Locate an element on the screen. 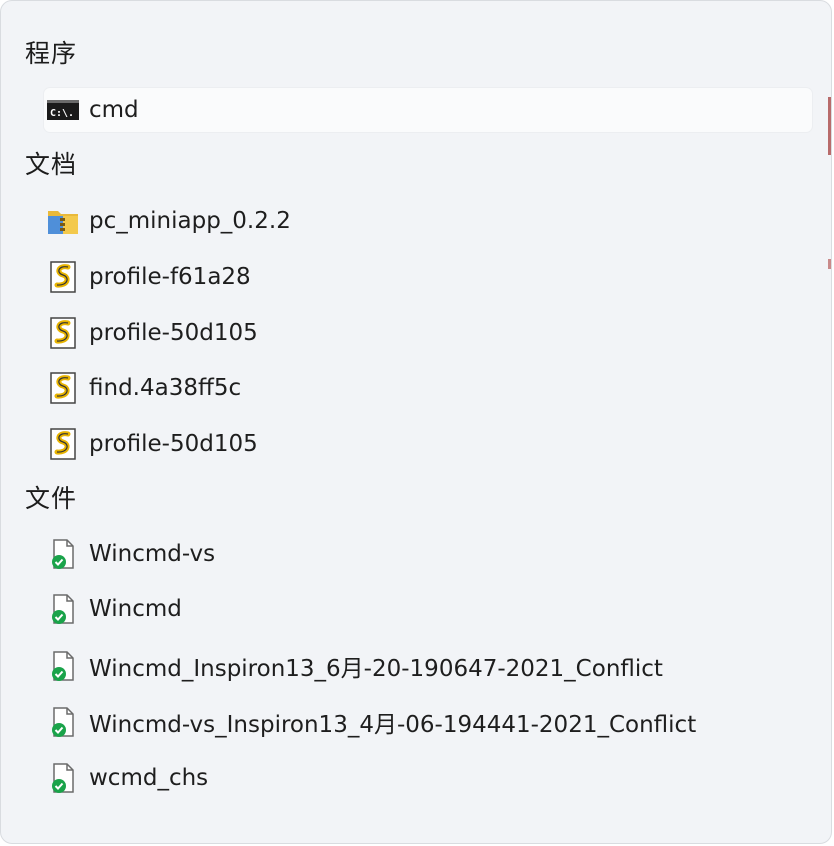 The image size is (834, 846). command-prompt-icon: C:\. is located at coordinates (63, 110).